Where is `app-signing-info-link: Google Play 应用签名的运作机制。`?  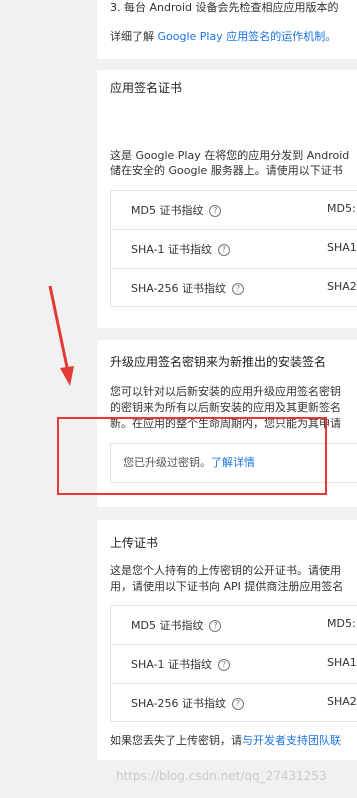 app-signing-info-link: Google Play 应用签名的运作机制。 is located at coordinates (247, 36).